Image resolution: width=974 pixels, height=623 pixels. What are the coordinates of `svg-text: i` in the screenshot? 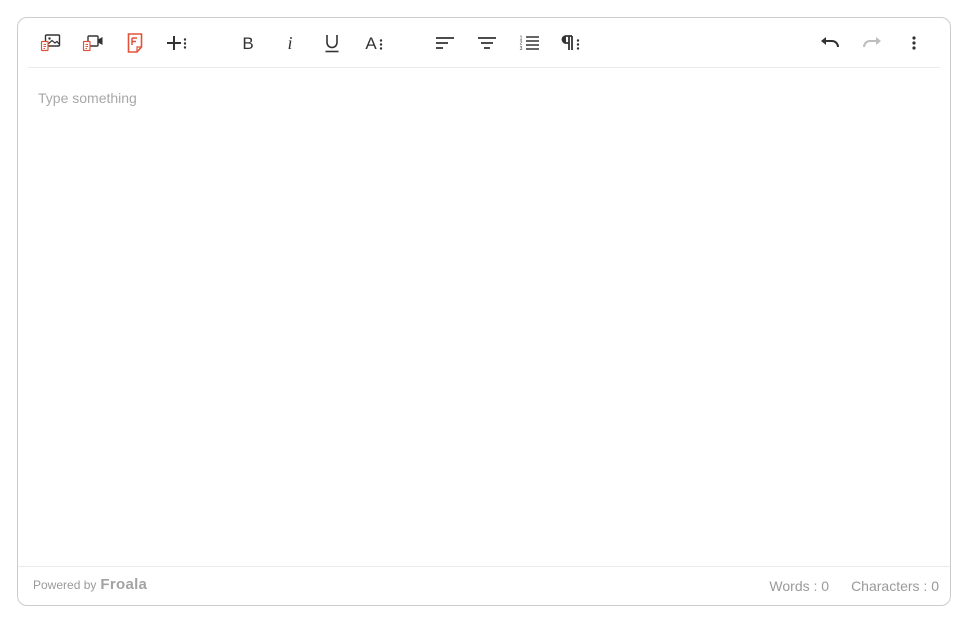 It's located at (289, 43).